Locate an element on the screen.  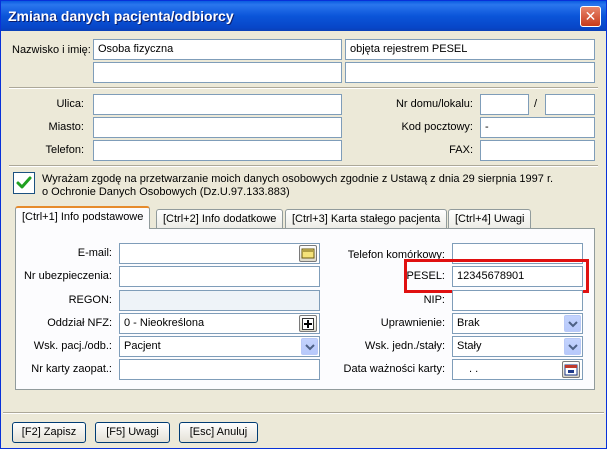
house-number-input is located at coordinates (504, 104).